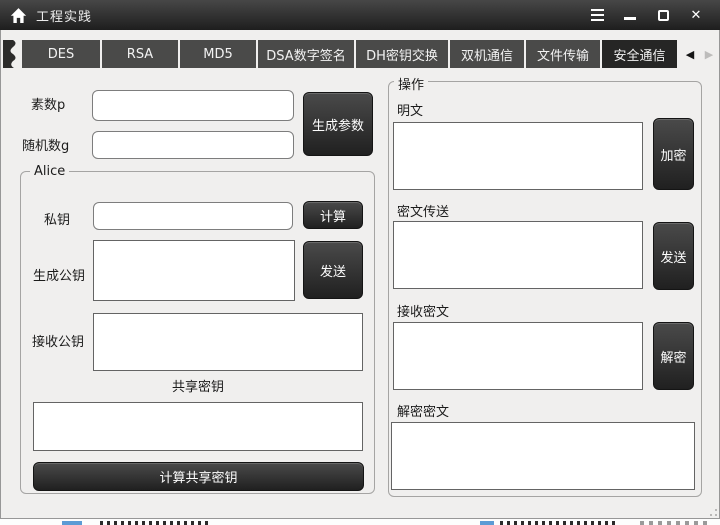  Describe the element at coordinates (360, 15) in the screenshot. I see `title-bar: 工程实践 ✕` at that location.